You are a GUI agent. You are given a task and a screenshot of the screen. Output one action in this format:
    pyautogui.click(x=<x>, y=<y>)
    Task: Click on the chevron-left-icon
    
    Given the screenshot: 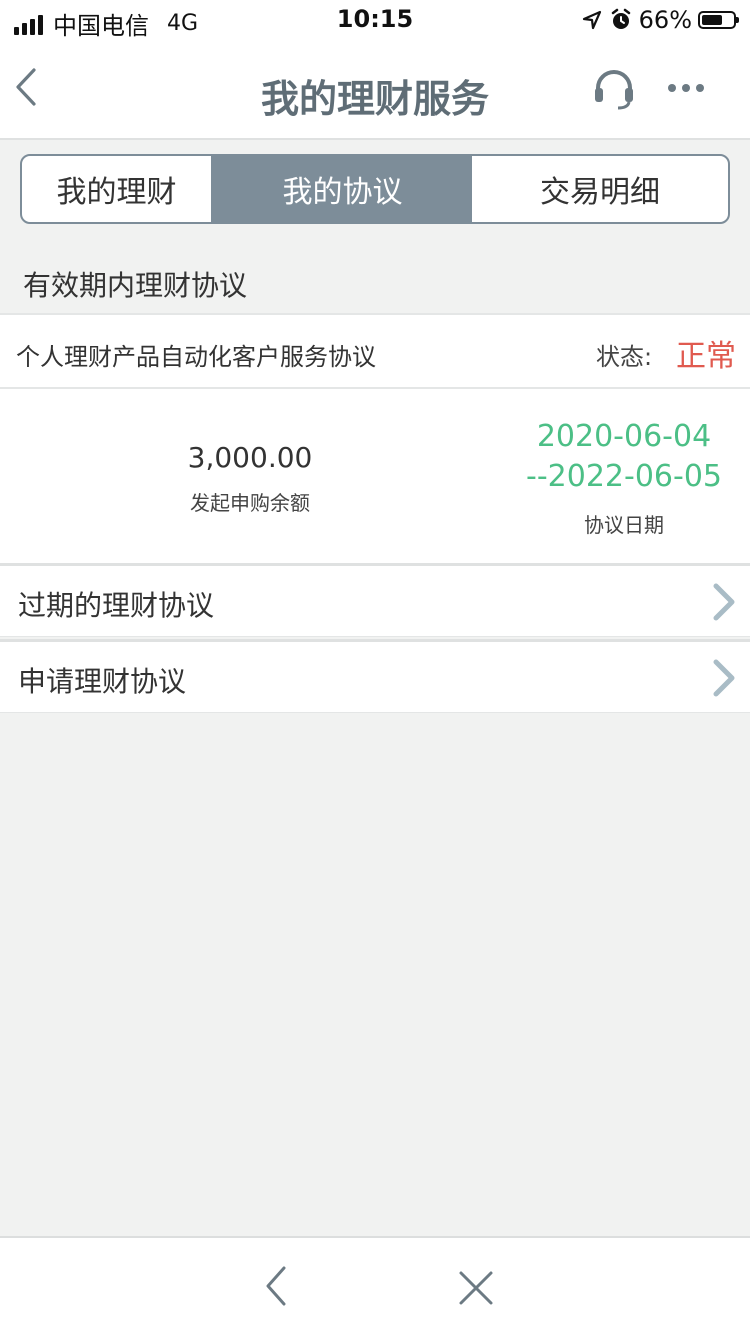 What is the action you would take?
    pyautogui.click(x=276, y=1286)
    